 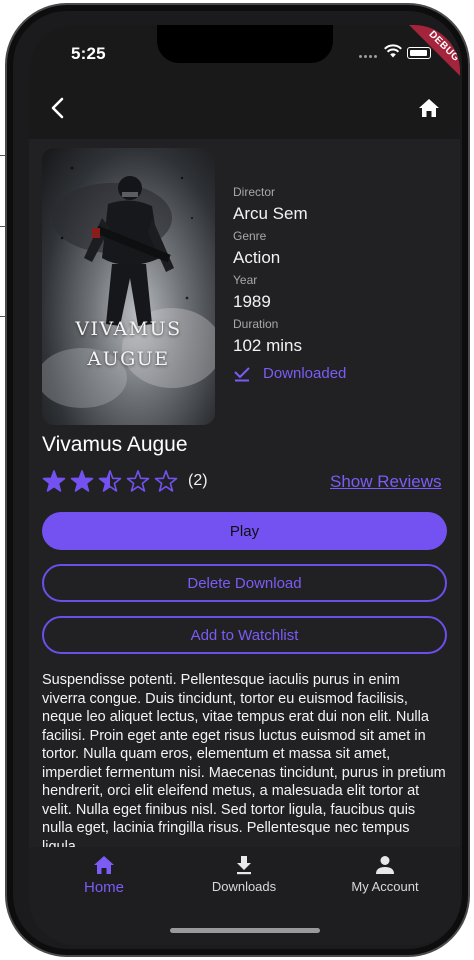 I want to click on nav-item-home: Home, so click(x=104, y=875).